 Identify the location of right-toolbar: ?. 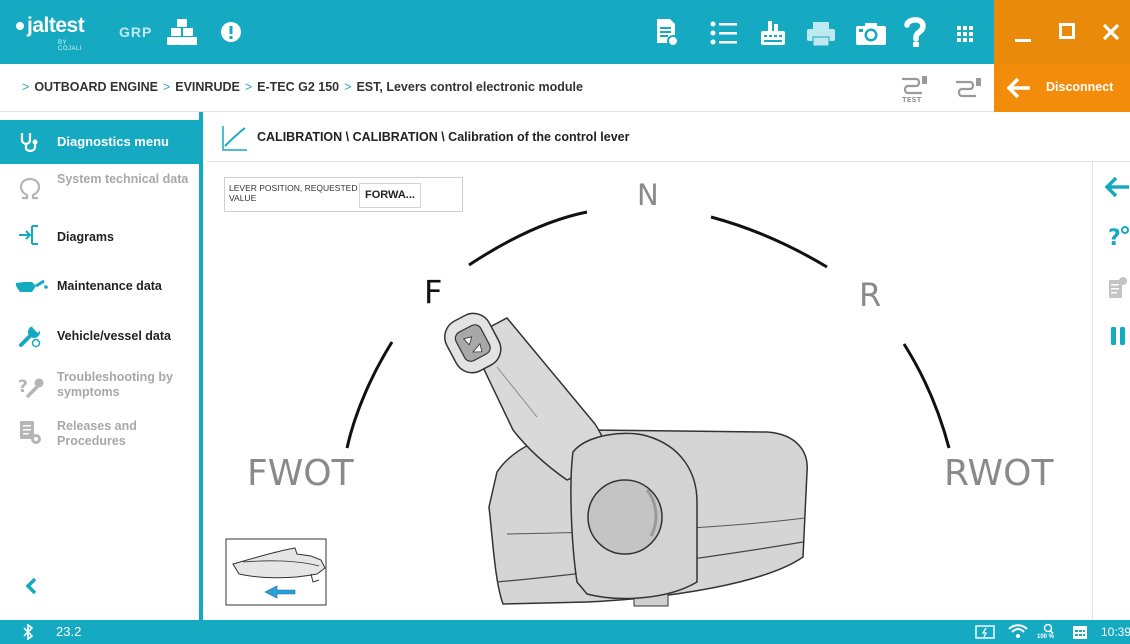
(1111, 391).